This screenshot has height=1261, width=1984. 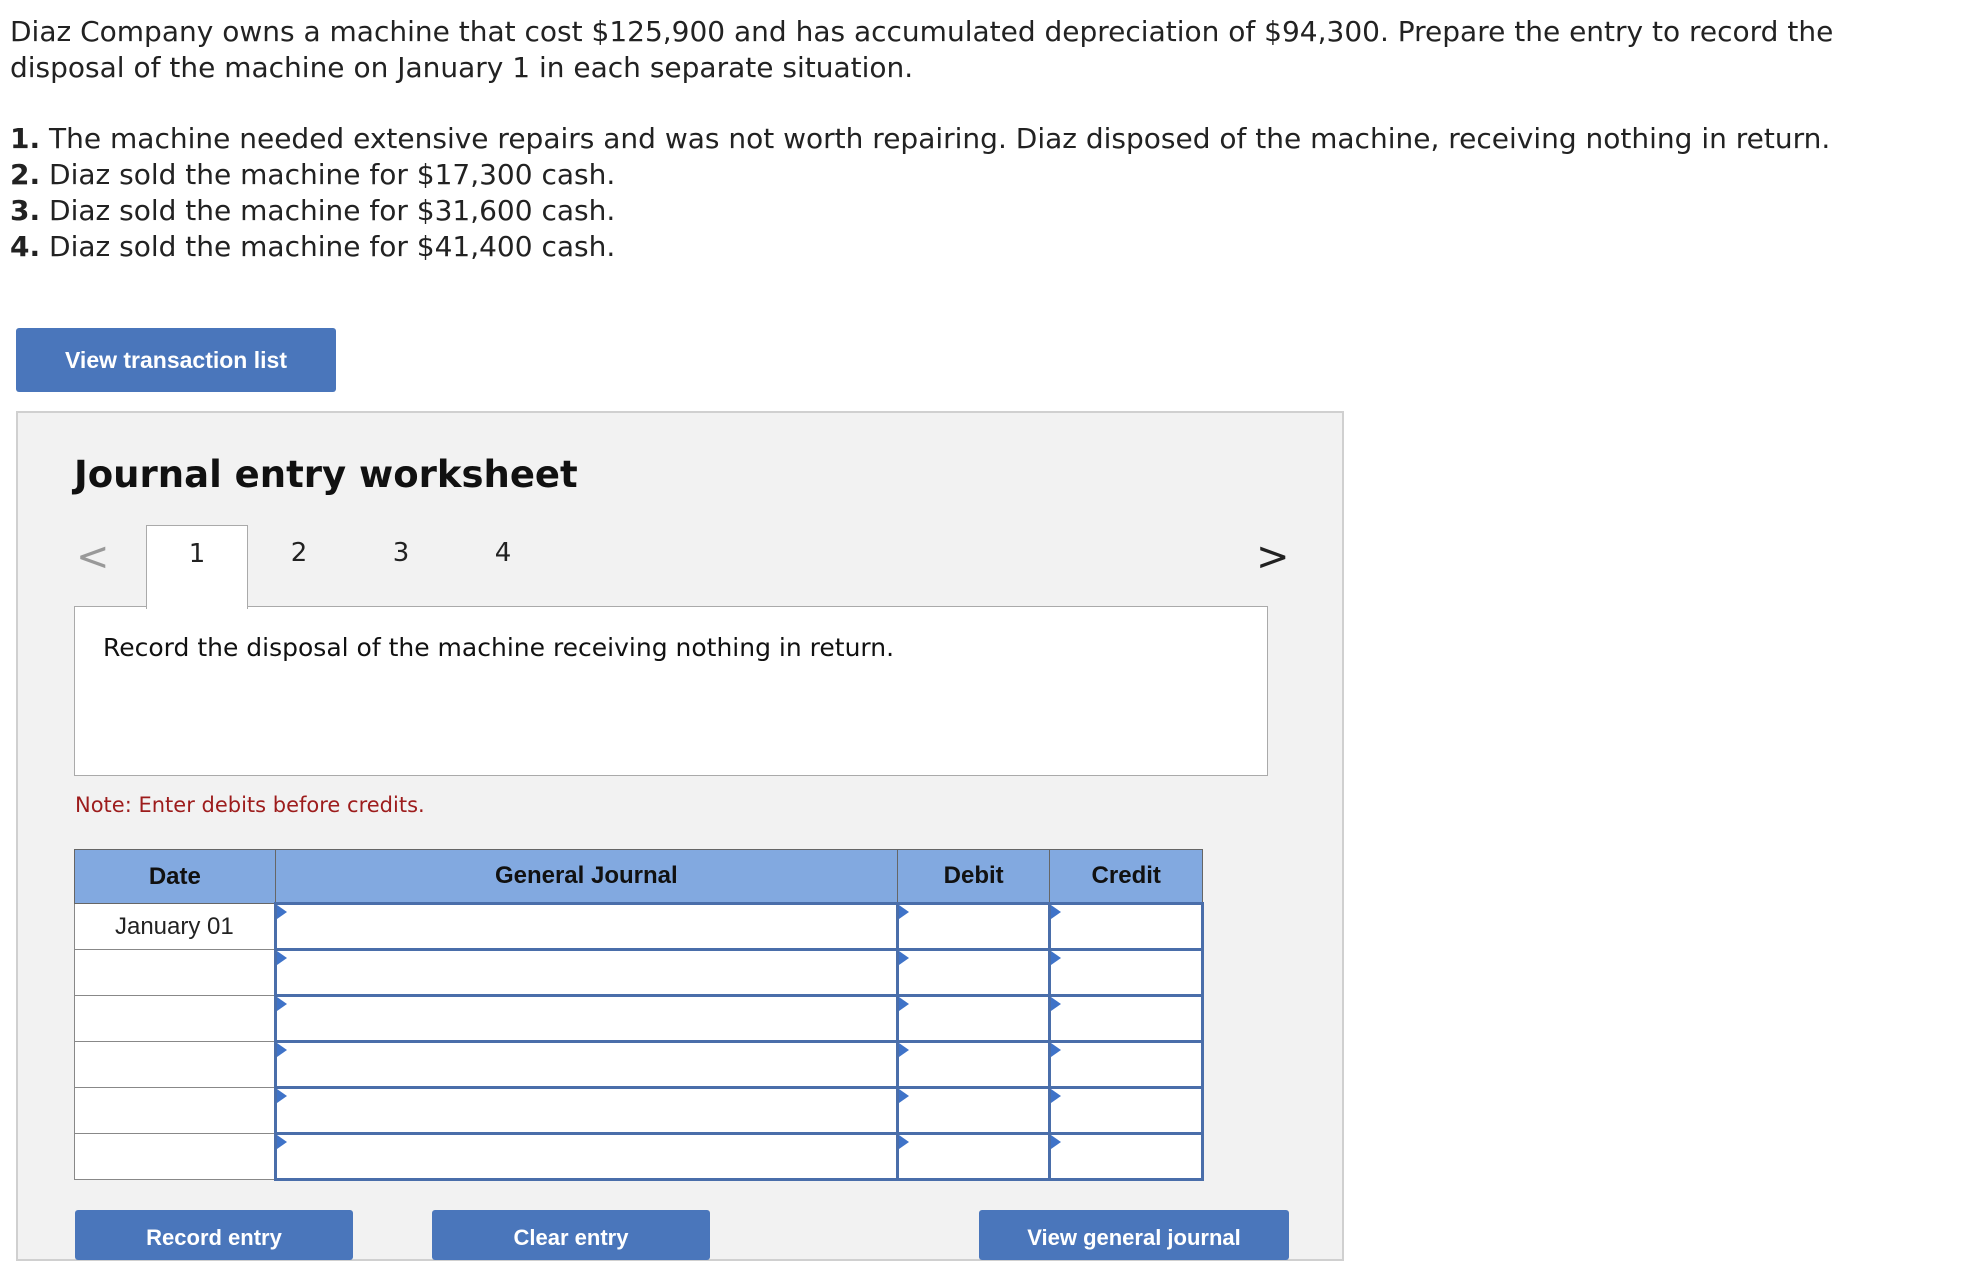 I want to click on debit-column-header: Debit, so click(x=973, y=876).